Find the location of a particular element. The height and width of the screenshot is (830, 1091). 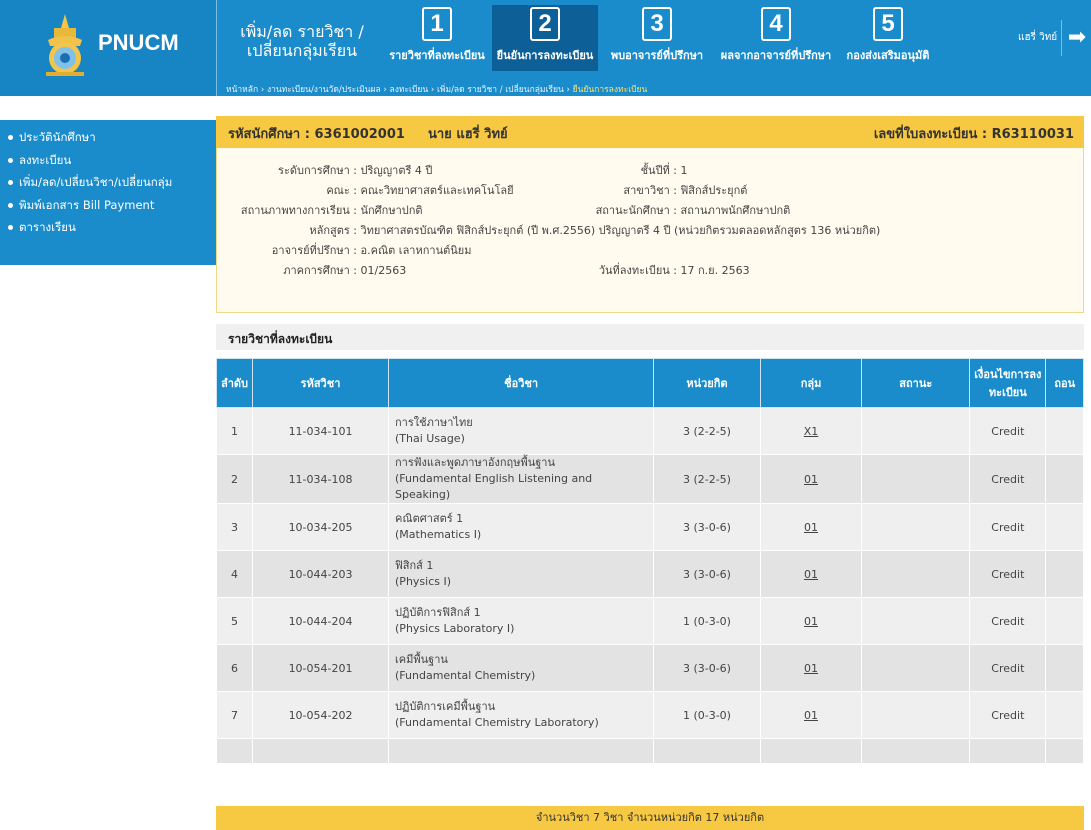

info-label: สาขาวิชา : is located at coordinates (650, 190).